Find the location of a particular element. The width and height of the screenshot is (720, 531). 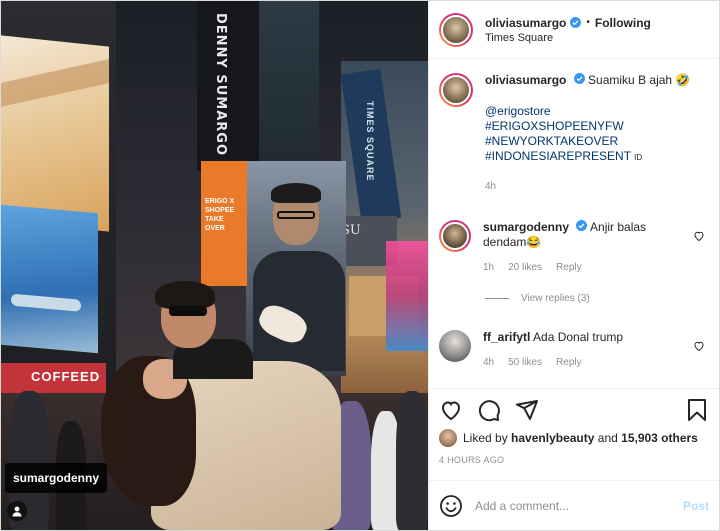

avatar is located at coordinates (456, 29).